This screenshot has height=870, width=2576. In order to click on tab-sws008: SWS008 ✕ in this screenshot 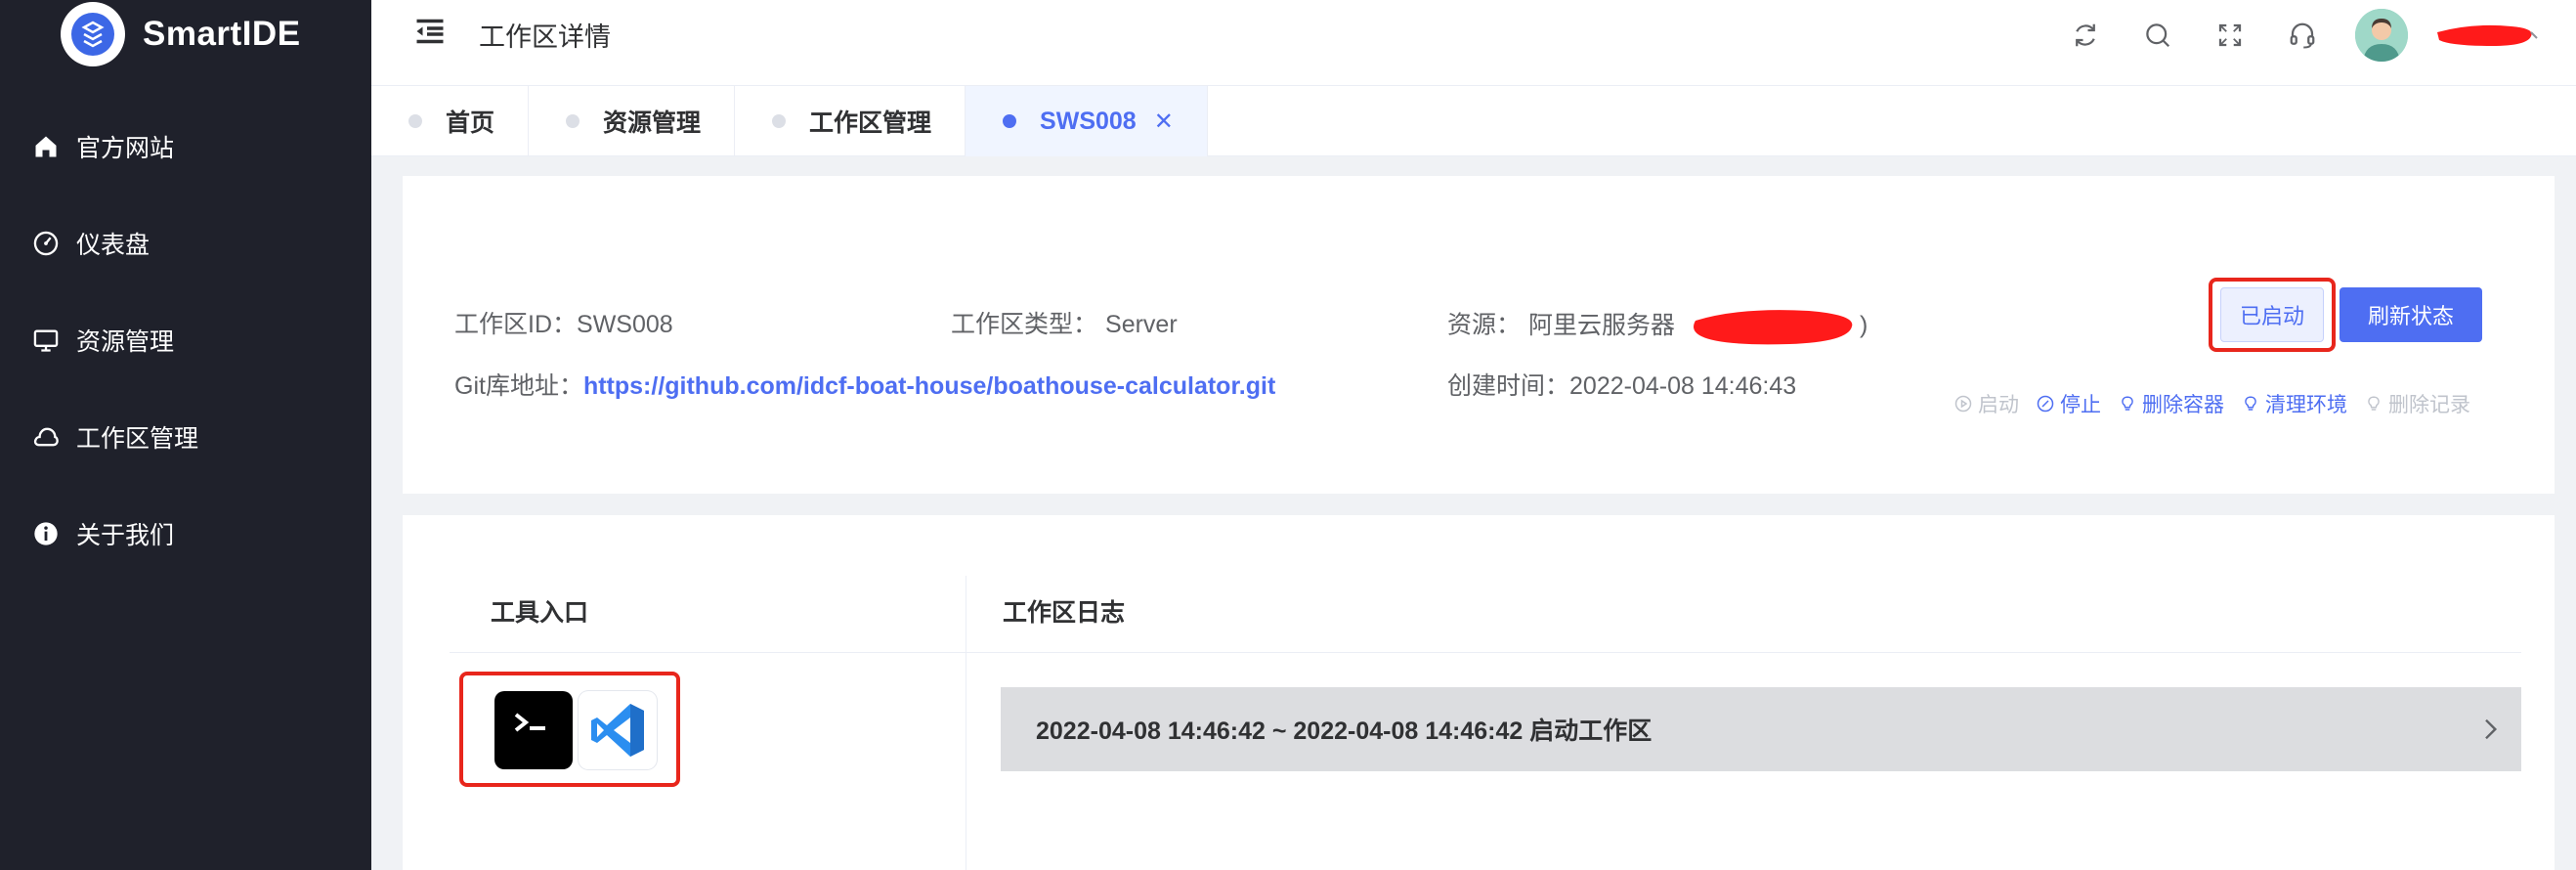, I will do `click(1087, 121)`.